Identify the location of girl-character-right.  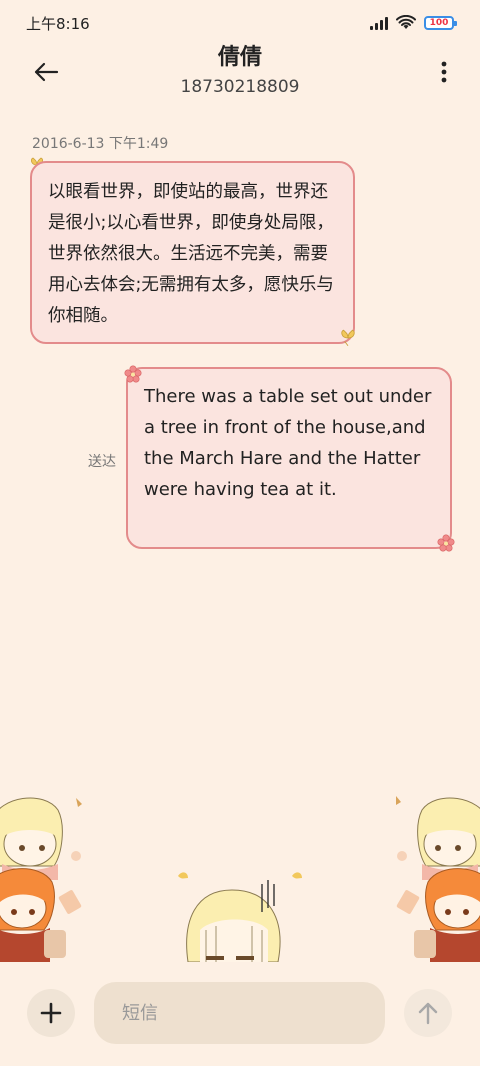
(448, 838).